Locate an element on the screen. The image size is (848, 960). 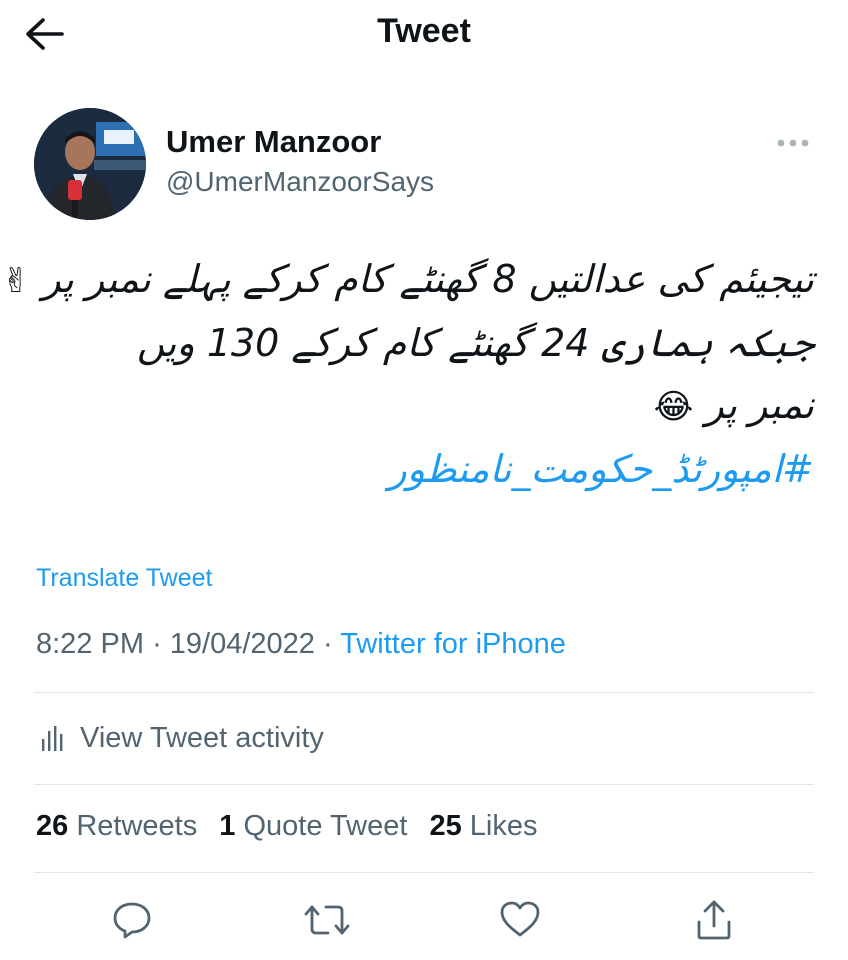
view-tweet-activity-label: View Tweet activity is located at coordinates (202, 737).